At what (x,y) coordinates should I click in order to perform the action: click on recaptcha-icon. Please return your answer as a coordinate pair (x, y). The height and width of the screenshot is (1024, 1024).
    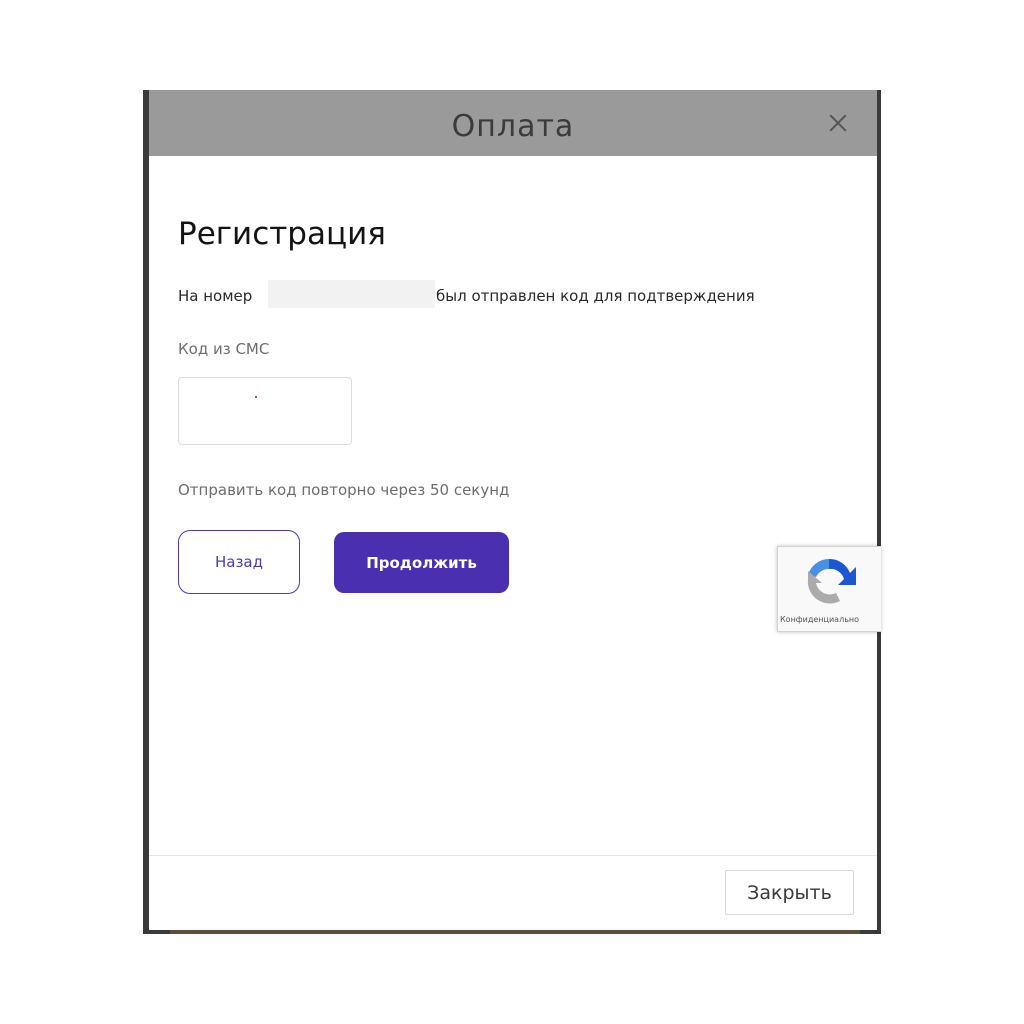
    Looking at the image, I should click on (831, 581).